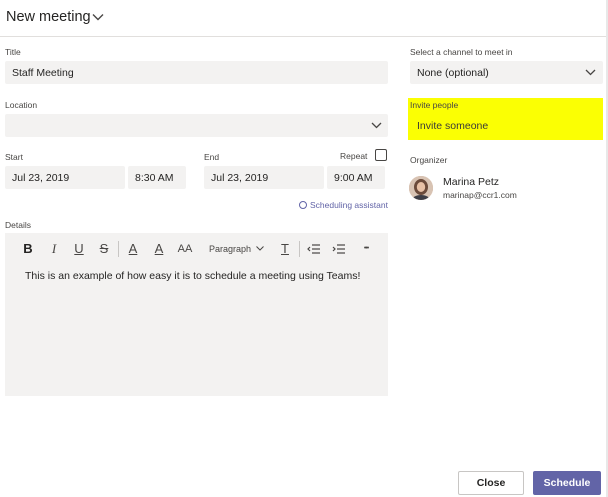 This screenshot has height=497, width=608. Describe the element at coordinates (21, 105) in the screenshot. I see `location-label: Location` at that location.